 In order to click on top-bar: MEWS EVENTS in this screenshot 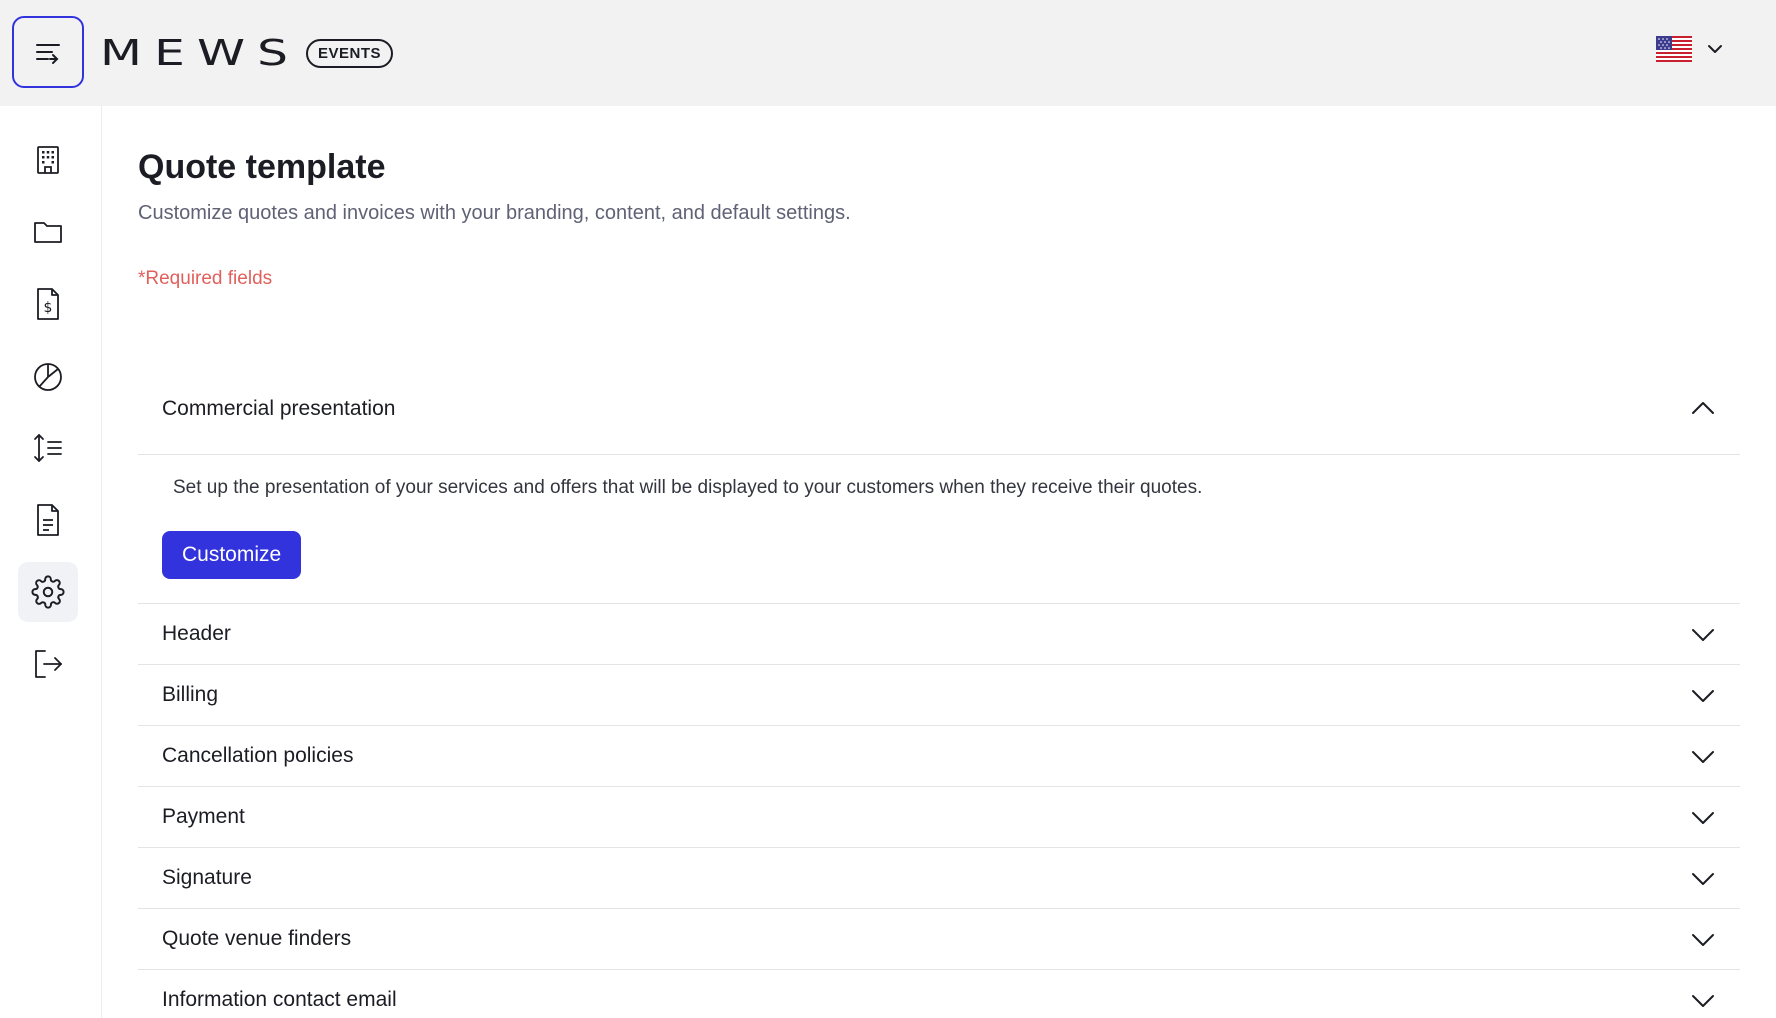, I will do `click(888, 53)`.